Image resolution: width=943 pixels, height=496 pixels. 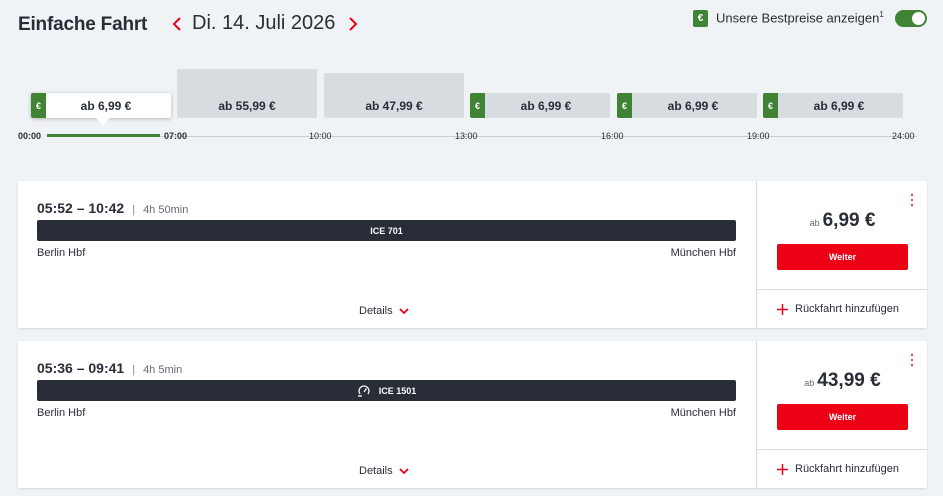 What do you see at coordinates (55, 368) in the screenshot?
I see `departure-time: 05:36` at bounding box center [55, 368].